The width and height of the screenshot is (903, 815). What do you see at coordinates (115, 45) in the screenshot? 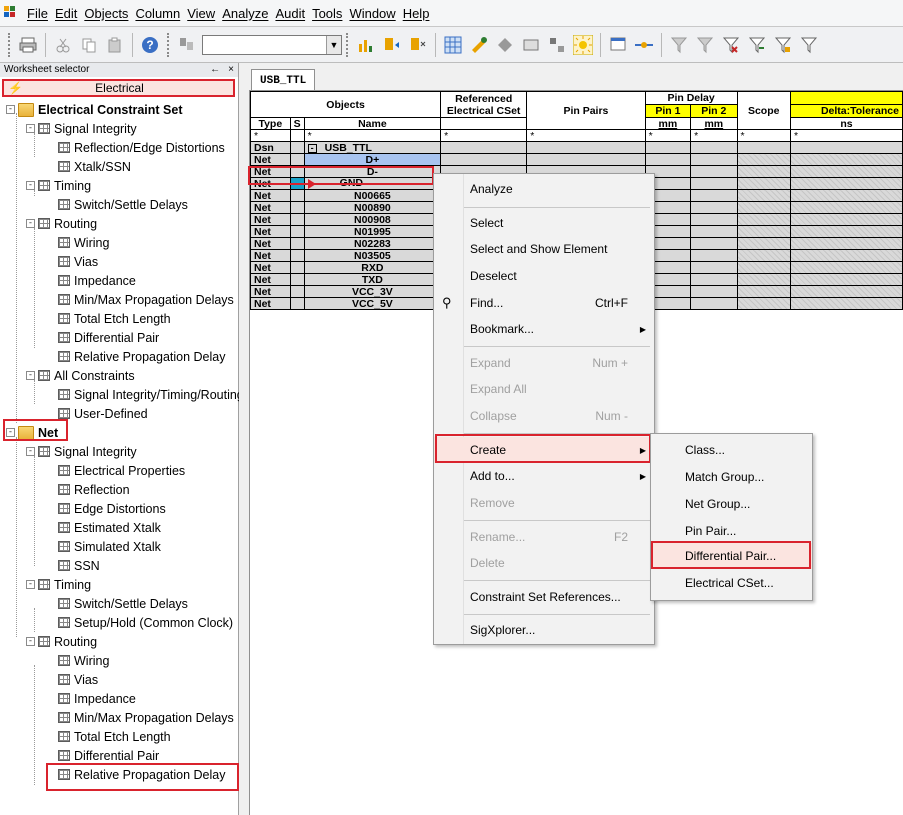
I see `paste-icon` at bounding box center [115, 45].